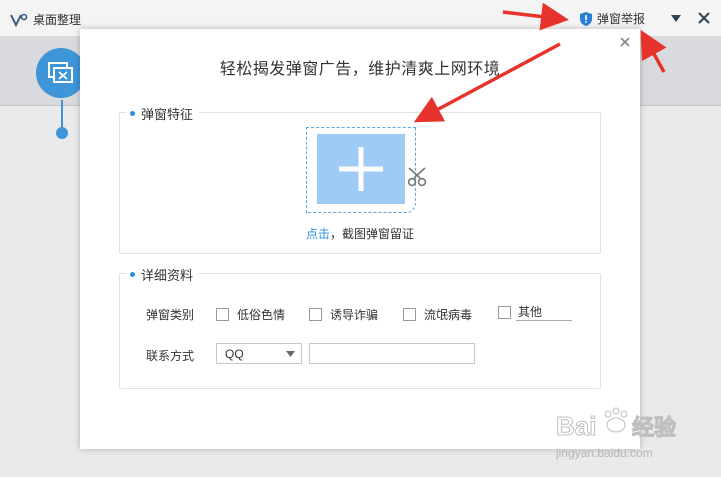  I want to click on report-popup-button: 弹窗举报, so click(612, 18).